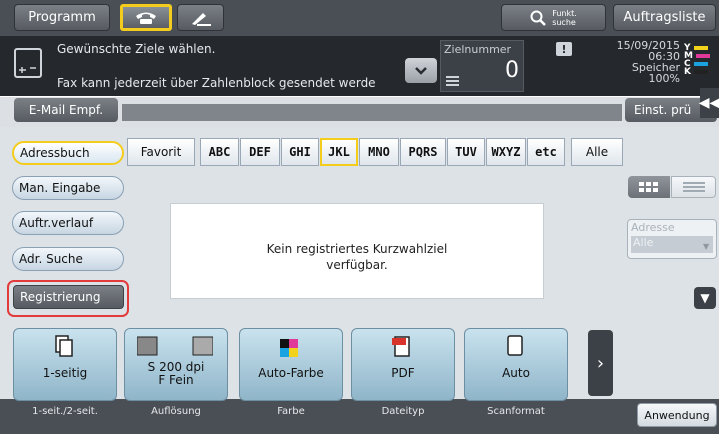 This screenshot has height=434, width=719. I want to click on category-duplex: 1-seit./2-seit., so click(65, 411).